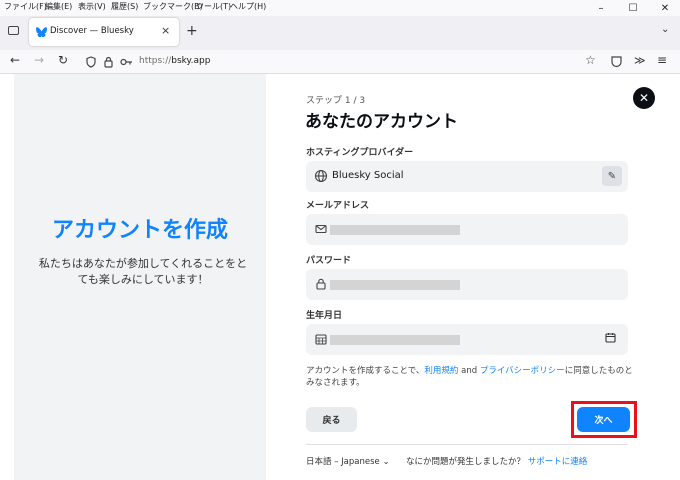 This screenshot has height=480, width=680. I want to click on help-question: なにか問題が発生しましたか？, so click(466, 462).